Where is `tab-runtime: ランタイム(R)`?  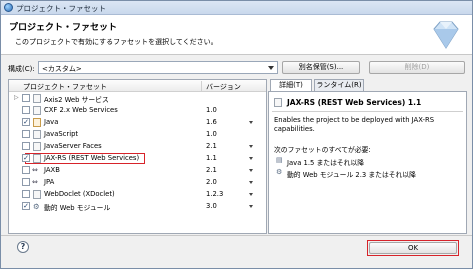 tab-runtime: ランタイム(R) is located at coordinates (339, 85).